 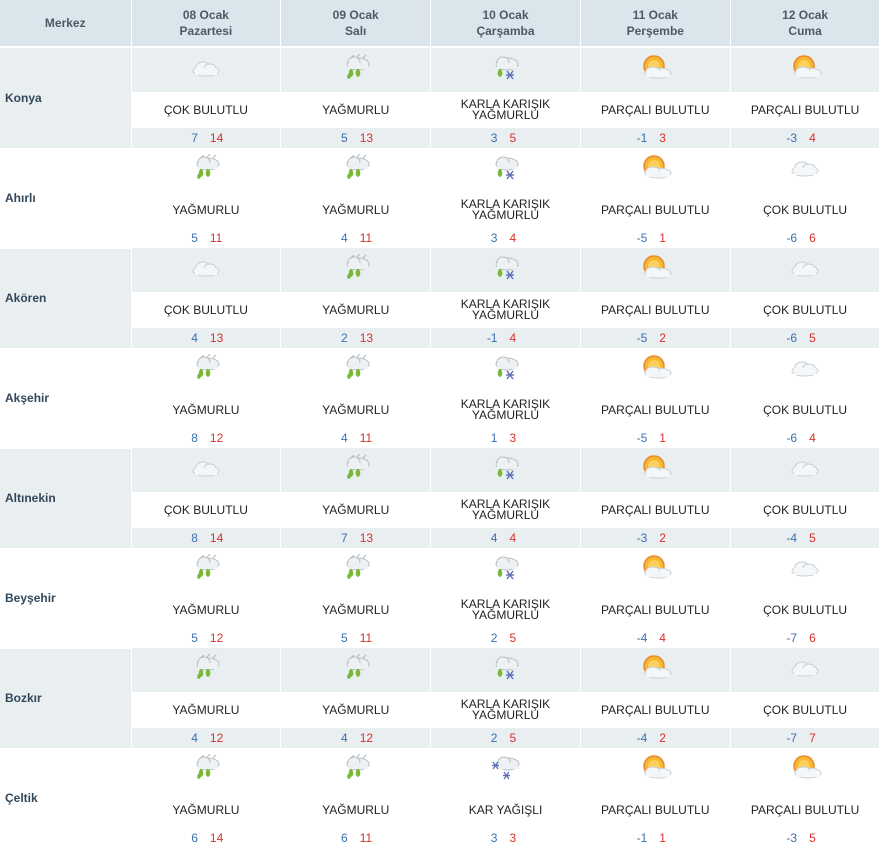 I want to click on max-temp: 2, so click(x=662, y=538).